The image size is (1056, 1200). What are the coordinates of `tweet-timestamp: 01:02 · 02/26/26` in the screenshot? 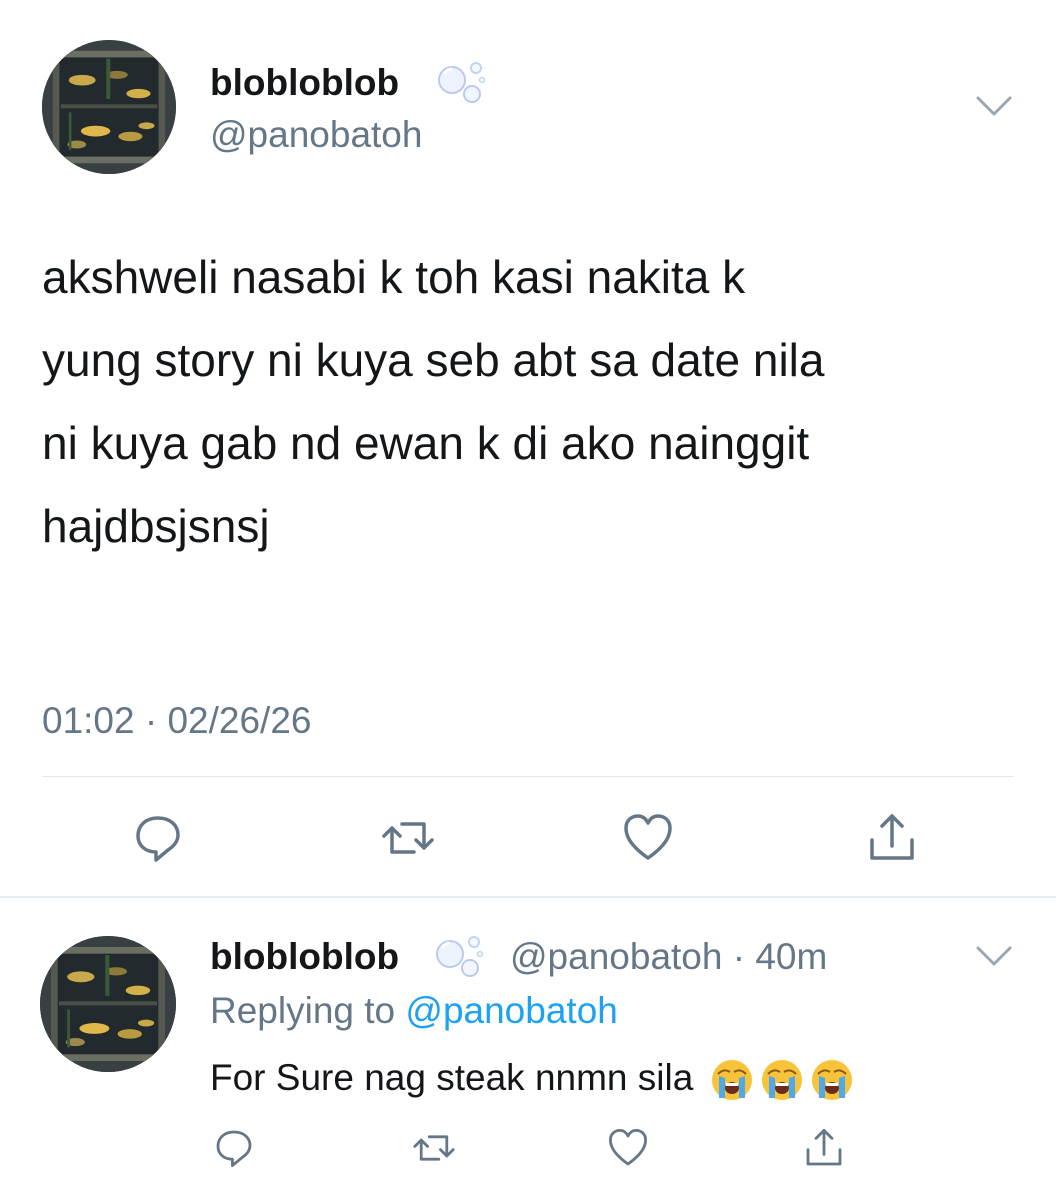 It's located at (177, 720).